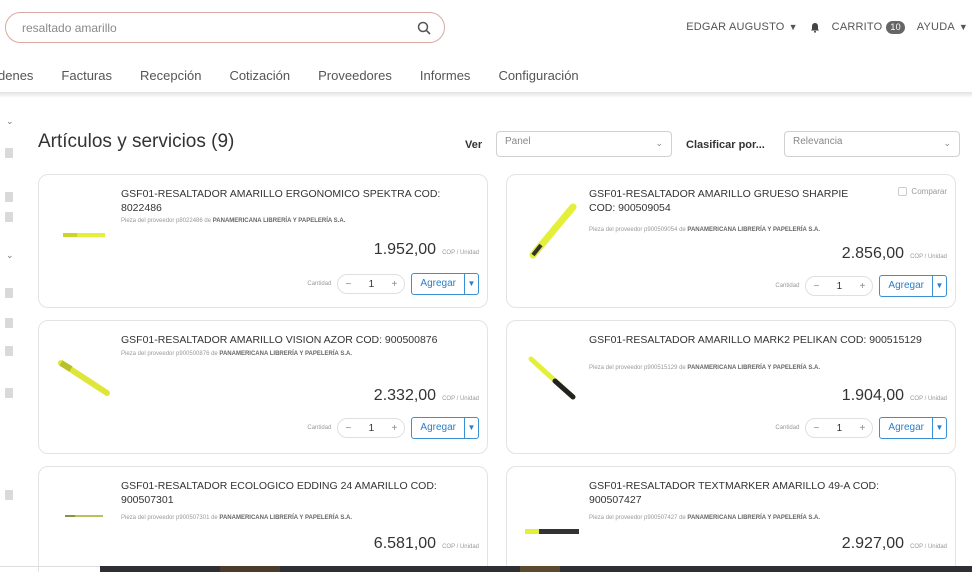 The height and width of the screenshot is (572, 972). I want to click on taskbar-segment, so click(250, 569).